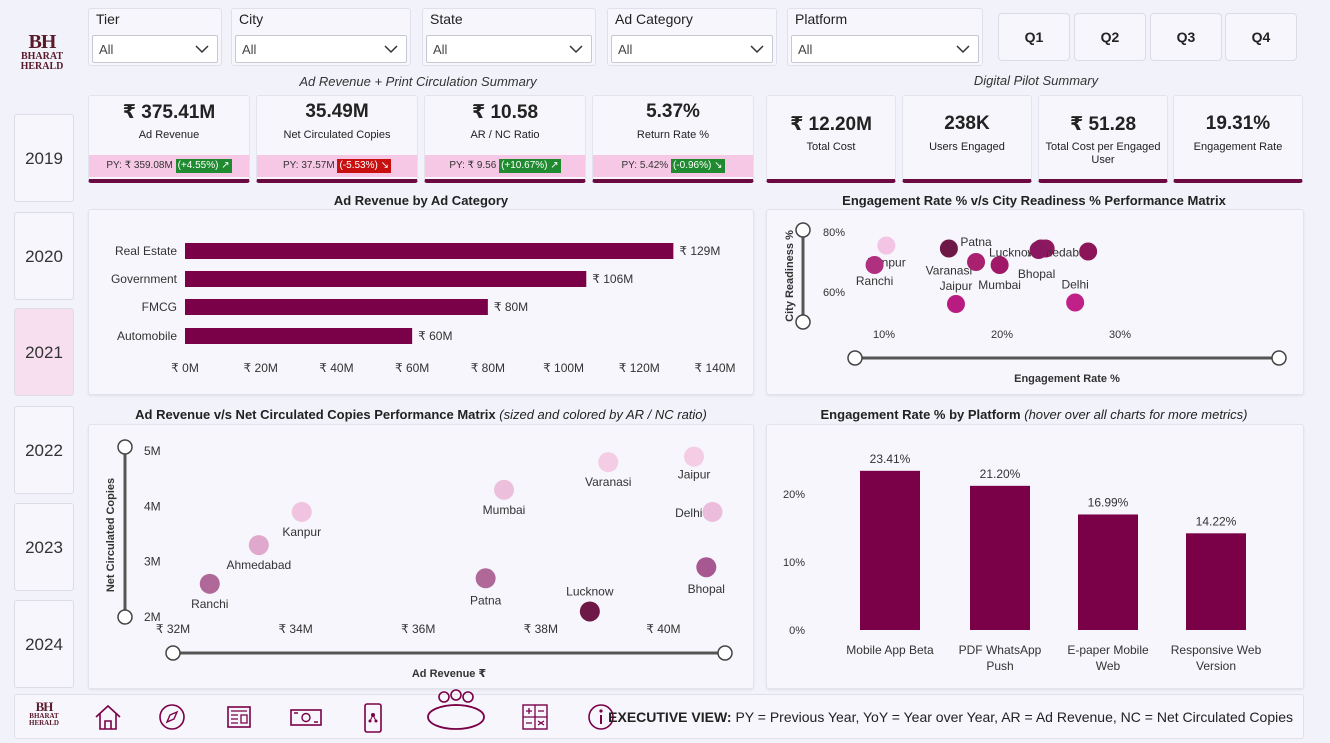 The image size is (1330, 743). What do you see at coordinates (152, 562) in the screenshot?
I see `y-tick-label: 3M` at bounding box center [152, 562].